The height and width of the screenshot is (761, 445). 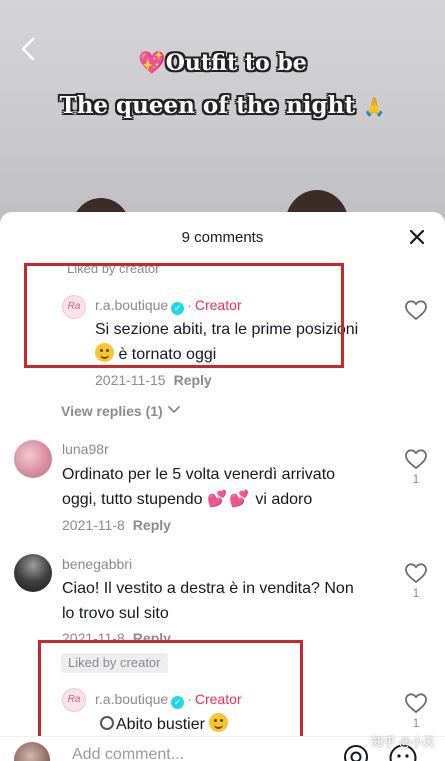 I want to click on comment-username: luna98r, so click(x=85, y=449).